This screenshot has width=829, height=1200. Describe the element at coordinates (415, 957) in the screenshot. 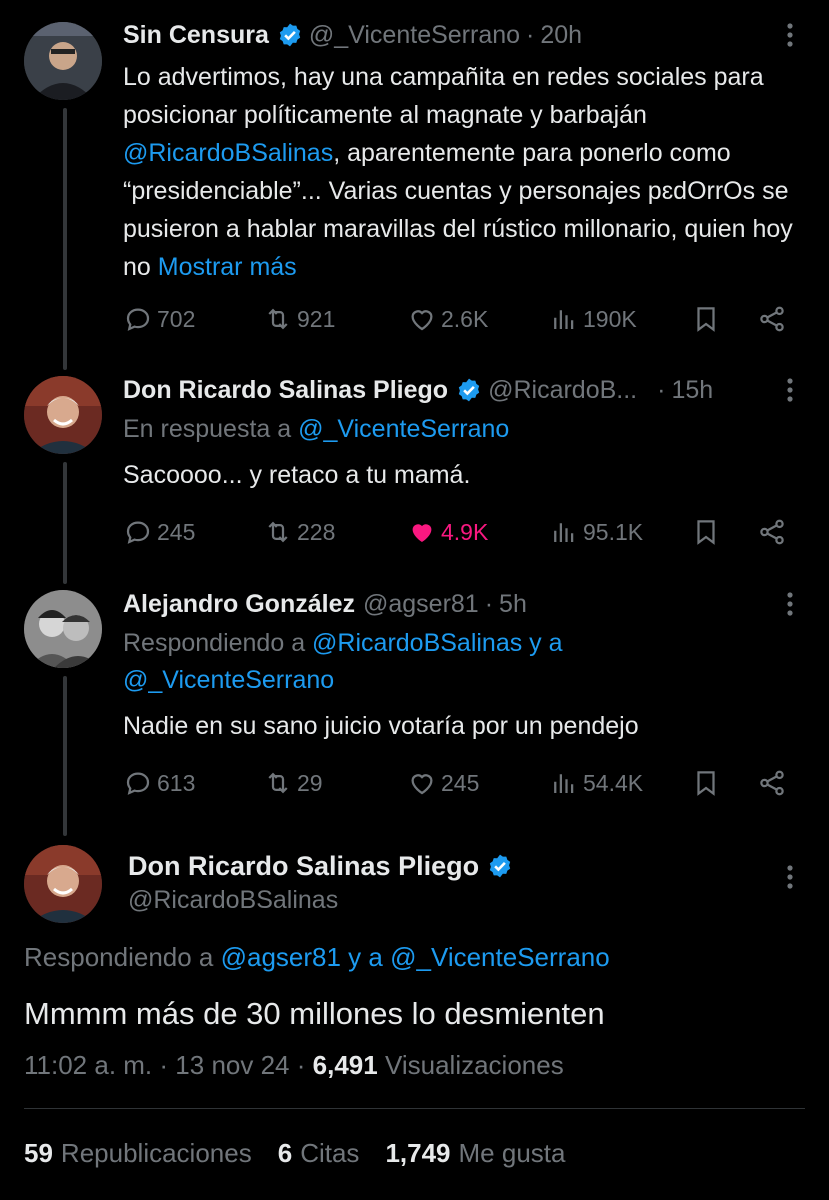

I see `mention-link: @agser81 y a @_VicenteSerrano` at that location.